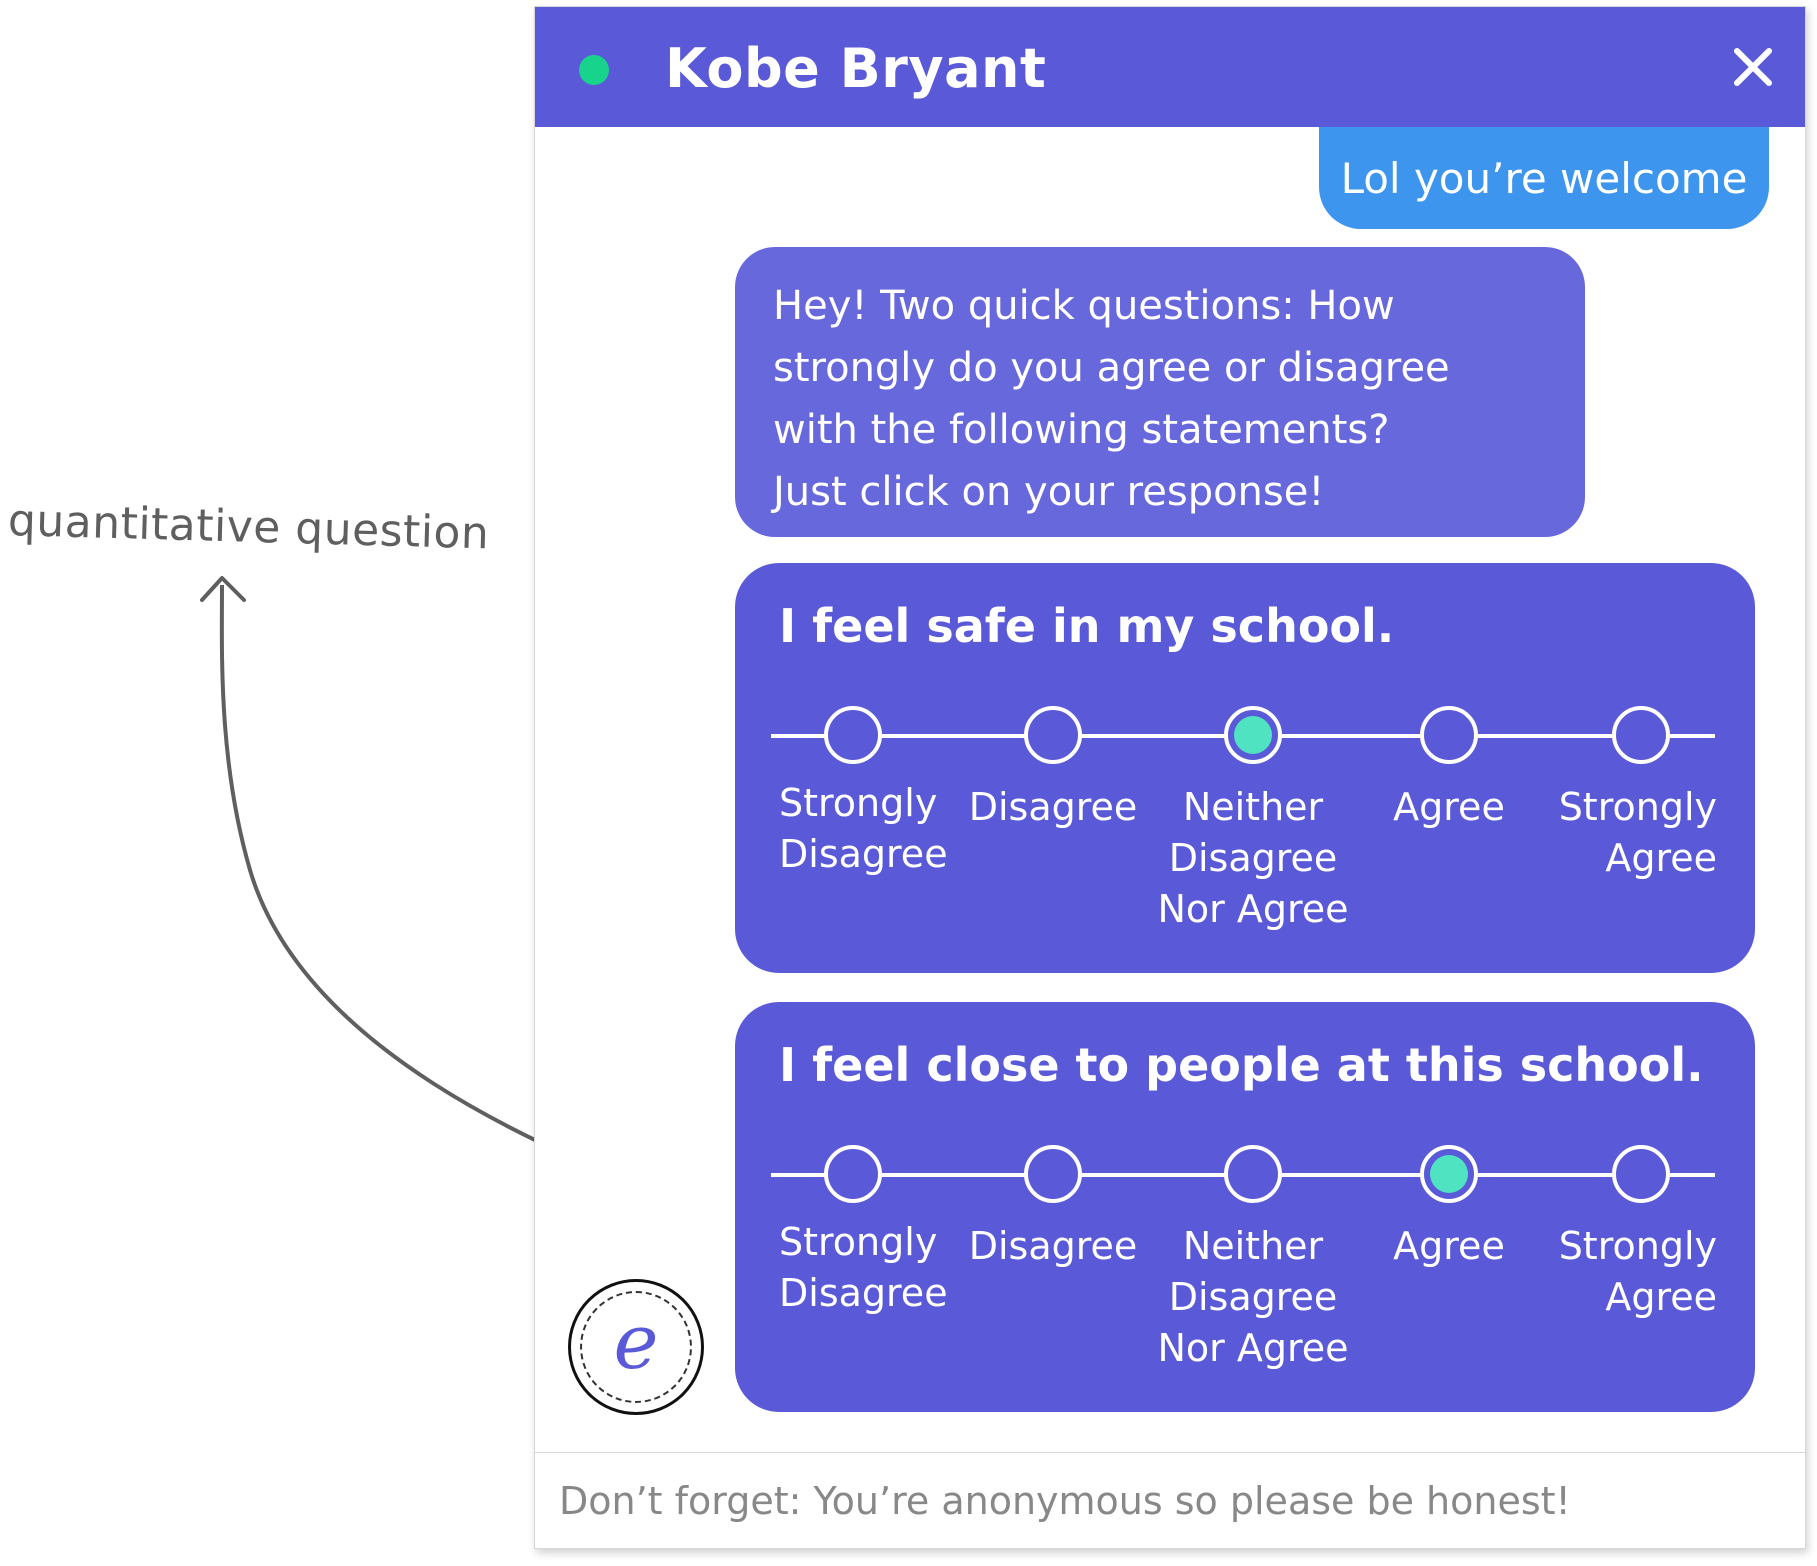 The height and width of the screenshot is (1566, 1817). What do you see at coordinates (636, 1341) in the screenshot?
I see `logo-letter: e` at bounding box center [636, 1341].